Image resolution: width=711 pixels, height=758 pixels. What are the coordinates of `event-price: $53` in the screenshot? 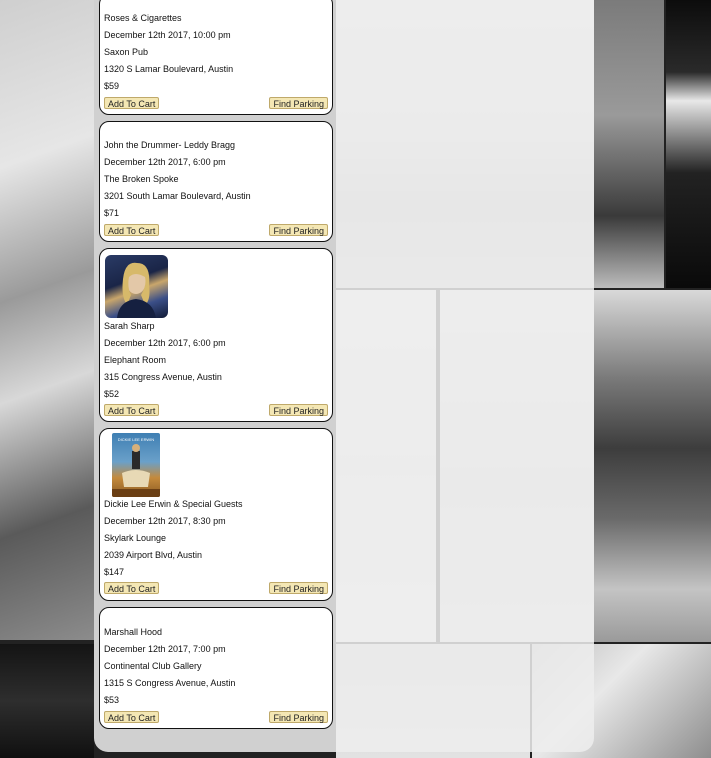 It's located at (112, 700).